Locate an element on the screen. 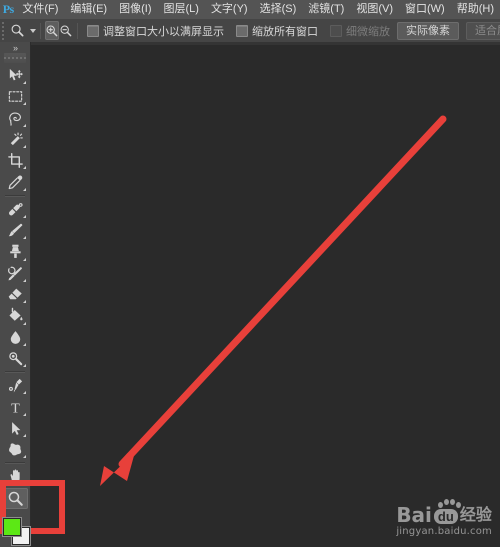  fit-screen-button: 适合屏幕 is located at coordinates (483, 30).